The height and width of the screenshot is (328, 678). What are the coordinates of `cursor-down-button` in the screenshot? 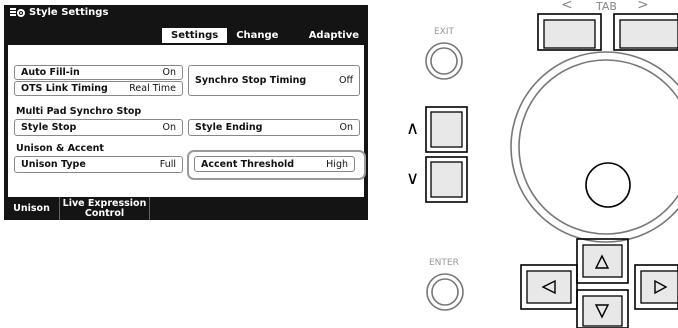 It's located at (602, 309).